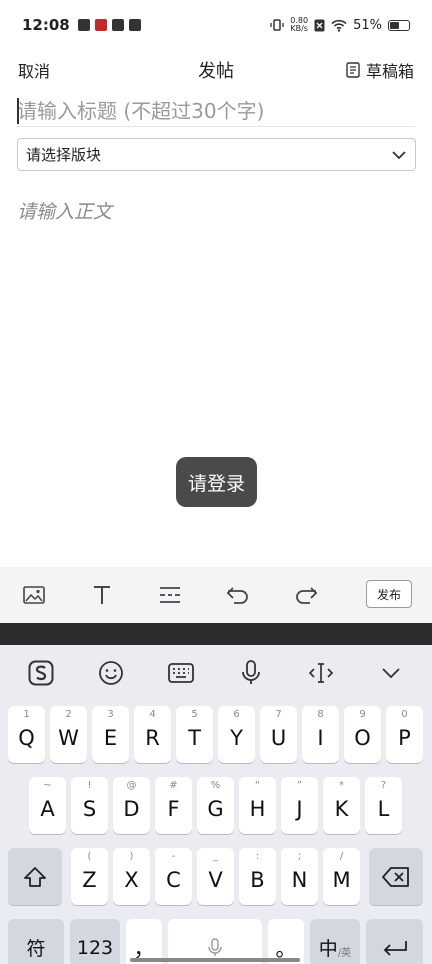  Describe the element at coordinates (131, 856) in the screenshot. I see `key-hint: )` at that location.